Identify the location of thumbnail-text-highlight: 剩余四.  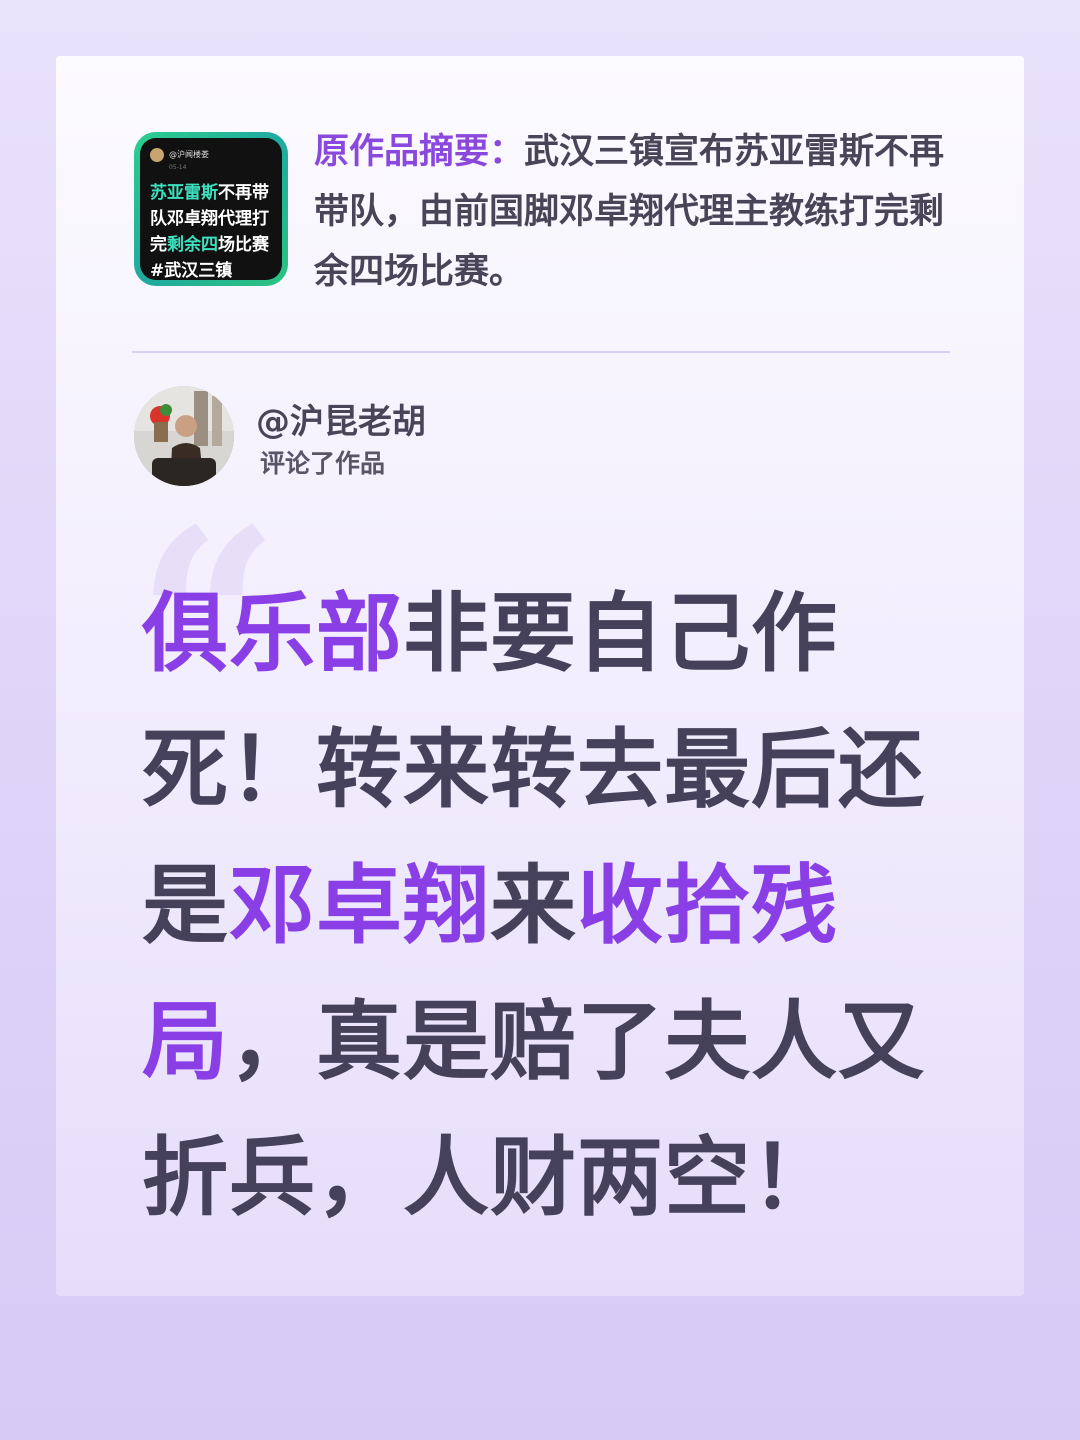
(192, 245).